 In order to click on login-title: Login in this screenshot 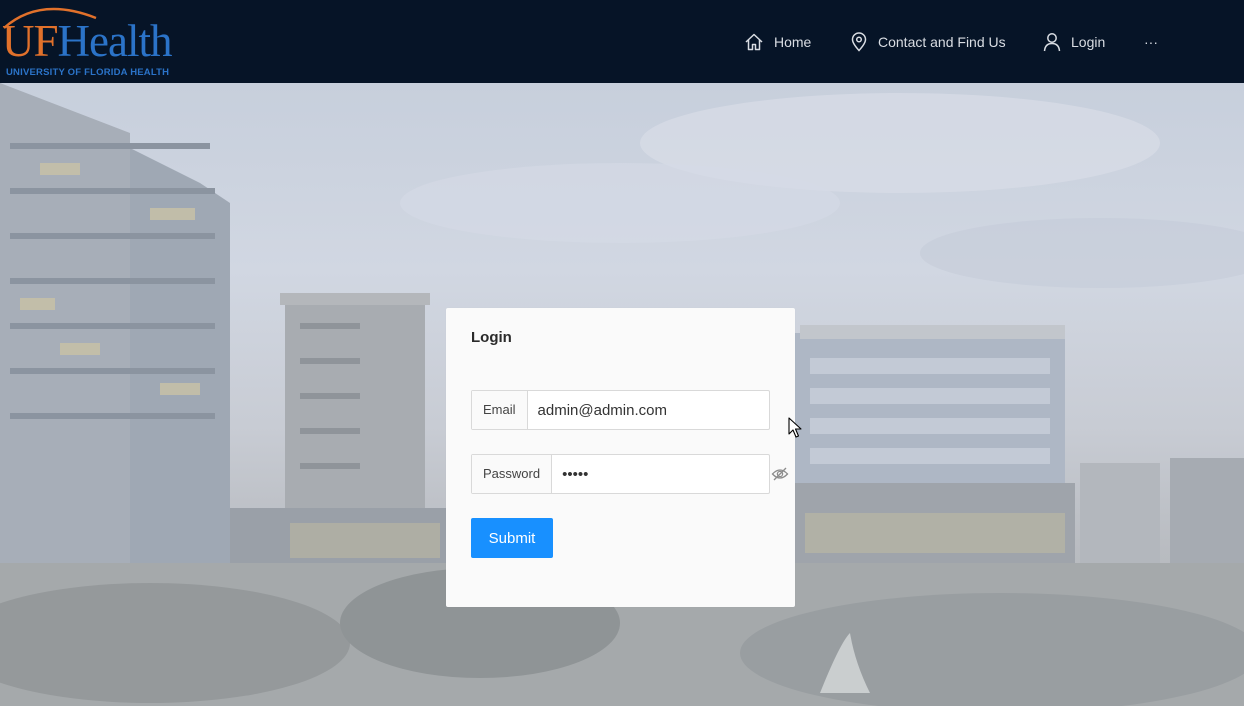, I will do `click(491, 337)`.